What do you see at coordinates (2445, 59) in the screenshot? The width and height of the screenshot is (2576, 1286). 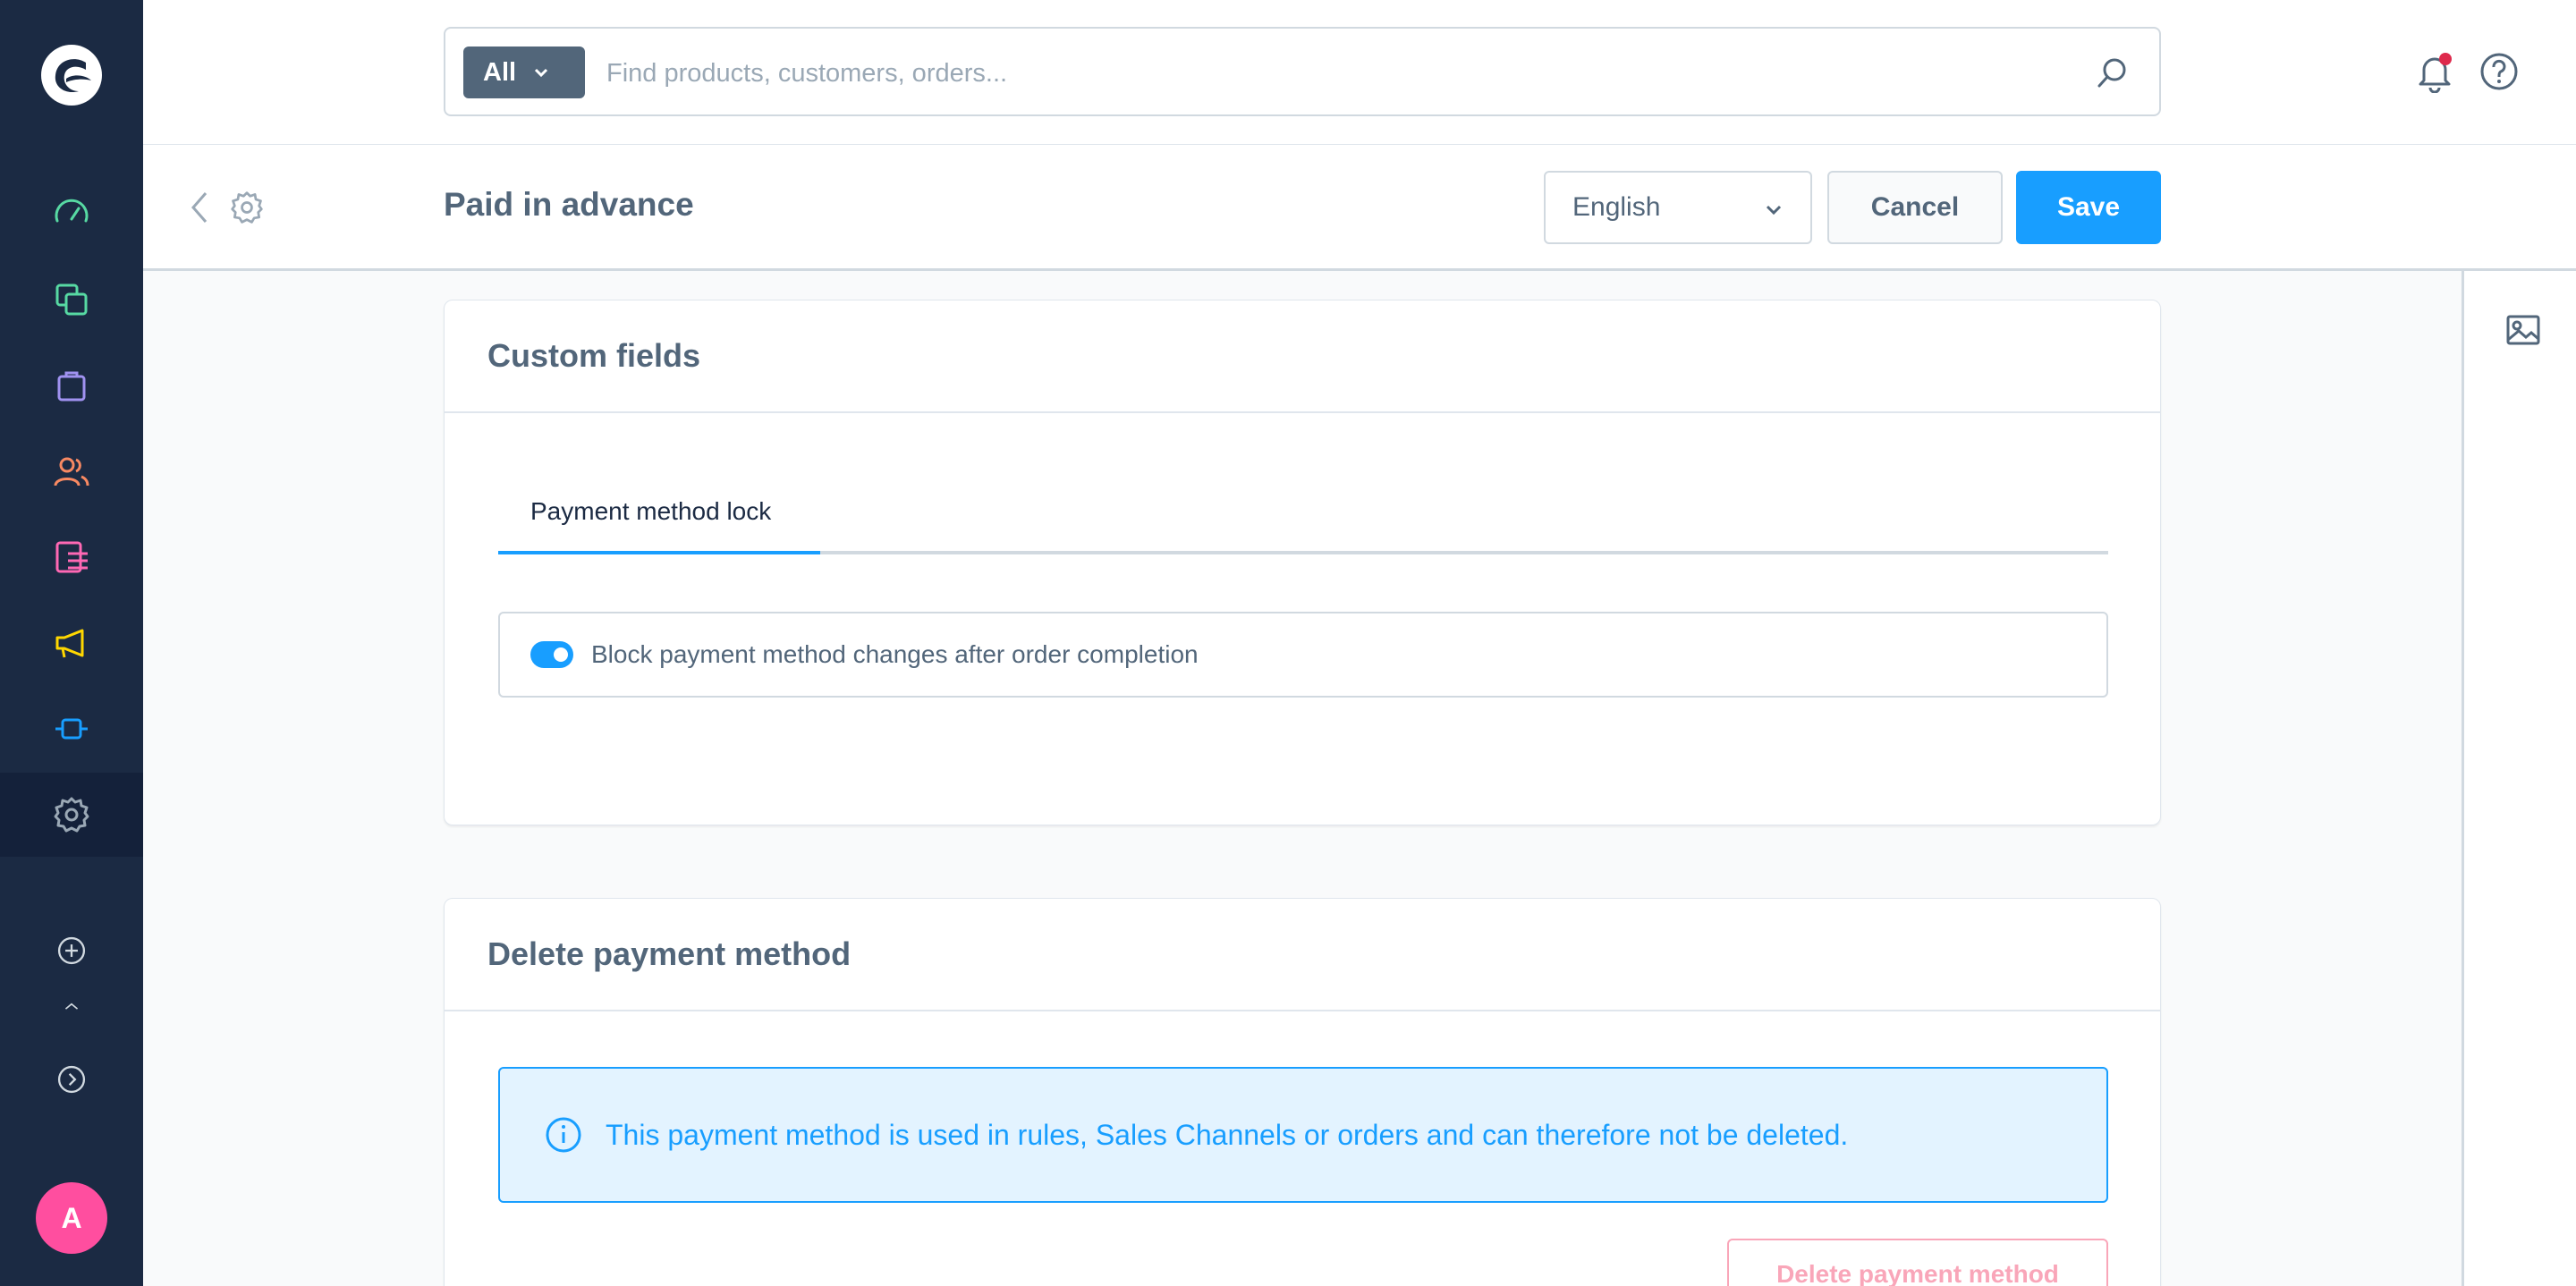 I see `notification-dot` at bounding box center [2445, 59].